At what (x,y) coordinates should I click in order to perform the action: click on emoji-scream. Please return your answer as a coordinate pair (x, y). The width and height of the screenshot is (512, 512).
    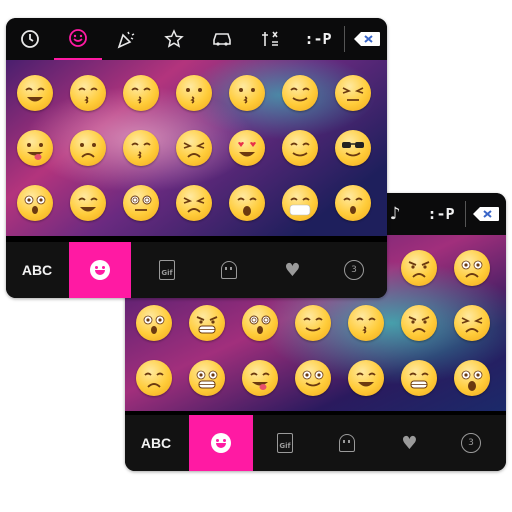
    Looking at the image, I should click on (472, 378).